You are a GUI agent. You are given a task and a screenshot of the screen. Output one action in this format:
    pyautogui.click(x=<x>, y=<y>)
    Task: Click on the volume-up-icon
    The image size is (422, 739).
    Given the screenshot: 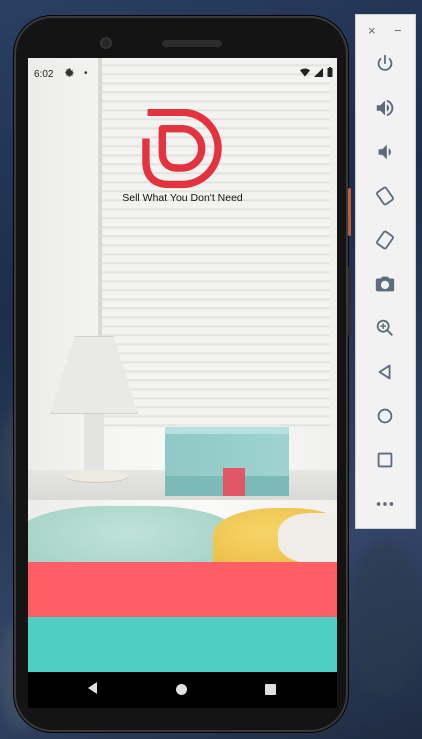 What is the action you would take?
    pyautogui.click(x=385, y=108)
    